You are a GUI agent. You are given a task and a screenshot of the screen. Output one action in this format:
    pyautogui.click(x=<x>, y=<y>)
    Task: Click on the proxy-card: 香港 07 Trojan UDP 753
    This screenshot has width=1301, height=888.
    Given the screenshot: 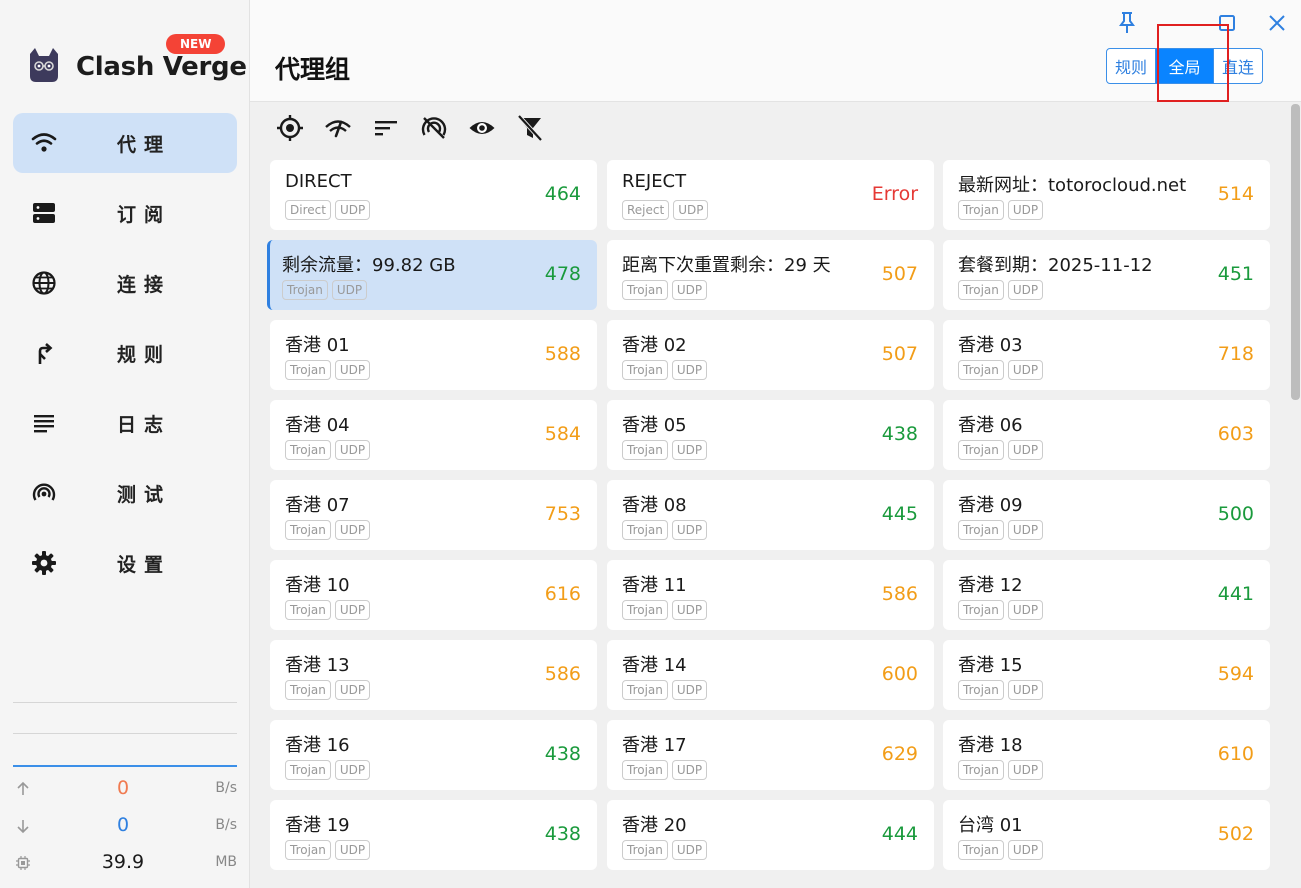 What is the action you would take?
    pyautogui.click(x=433, y=515)
    